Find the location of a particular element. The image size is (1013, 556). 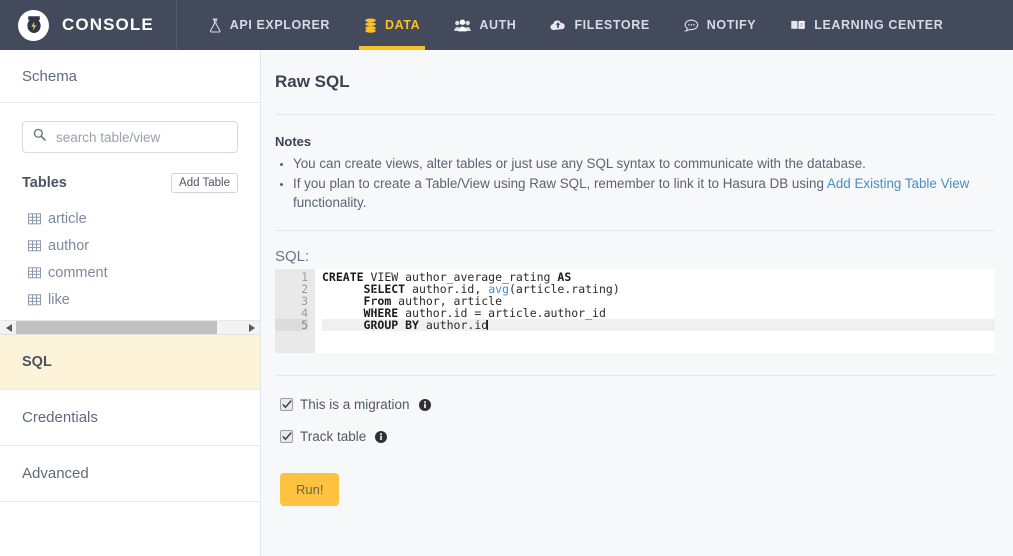

table-name: like is located at coordinates (59, 300).